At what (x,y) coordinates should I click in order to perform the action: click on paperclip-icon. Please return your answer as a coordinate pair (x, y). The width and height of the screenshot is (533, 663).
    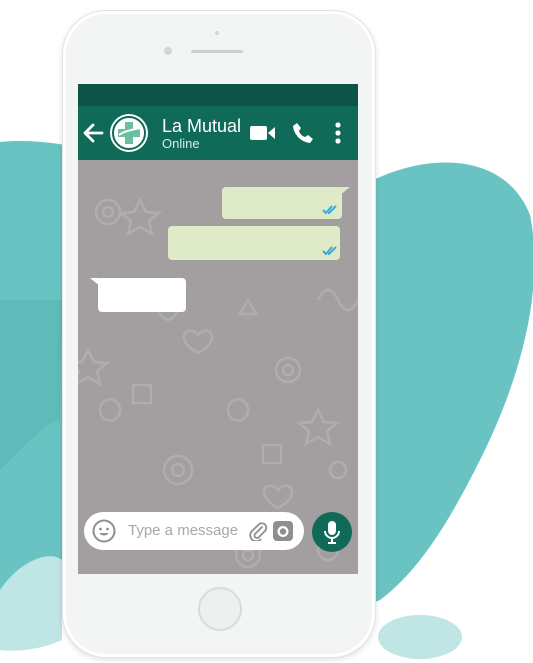
    Looking at the image, I should click on (258, 531).